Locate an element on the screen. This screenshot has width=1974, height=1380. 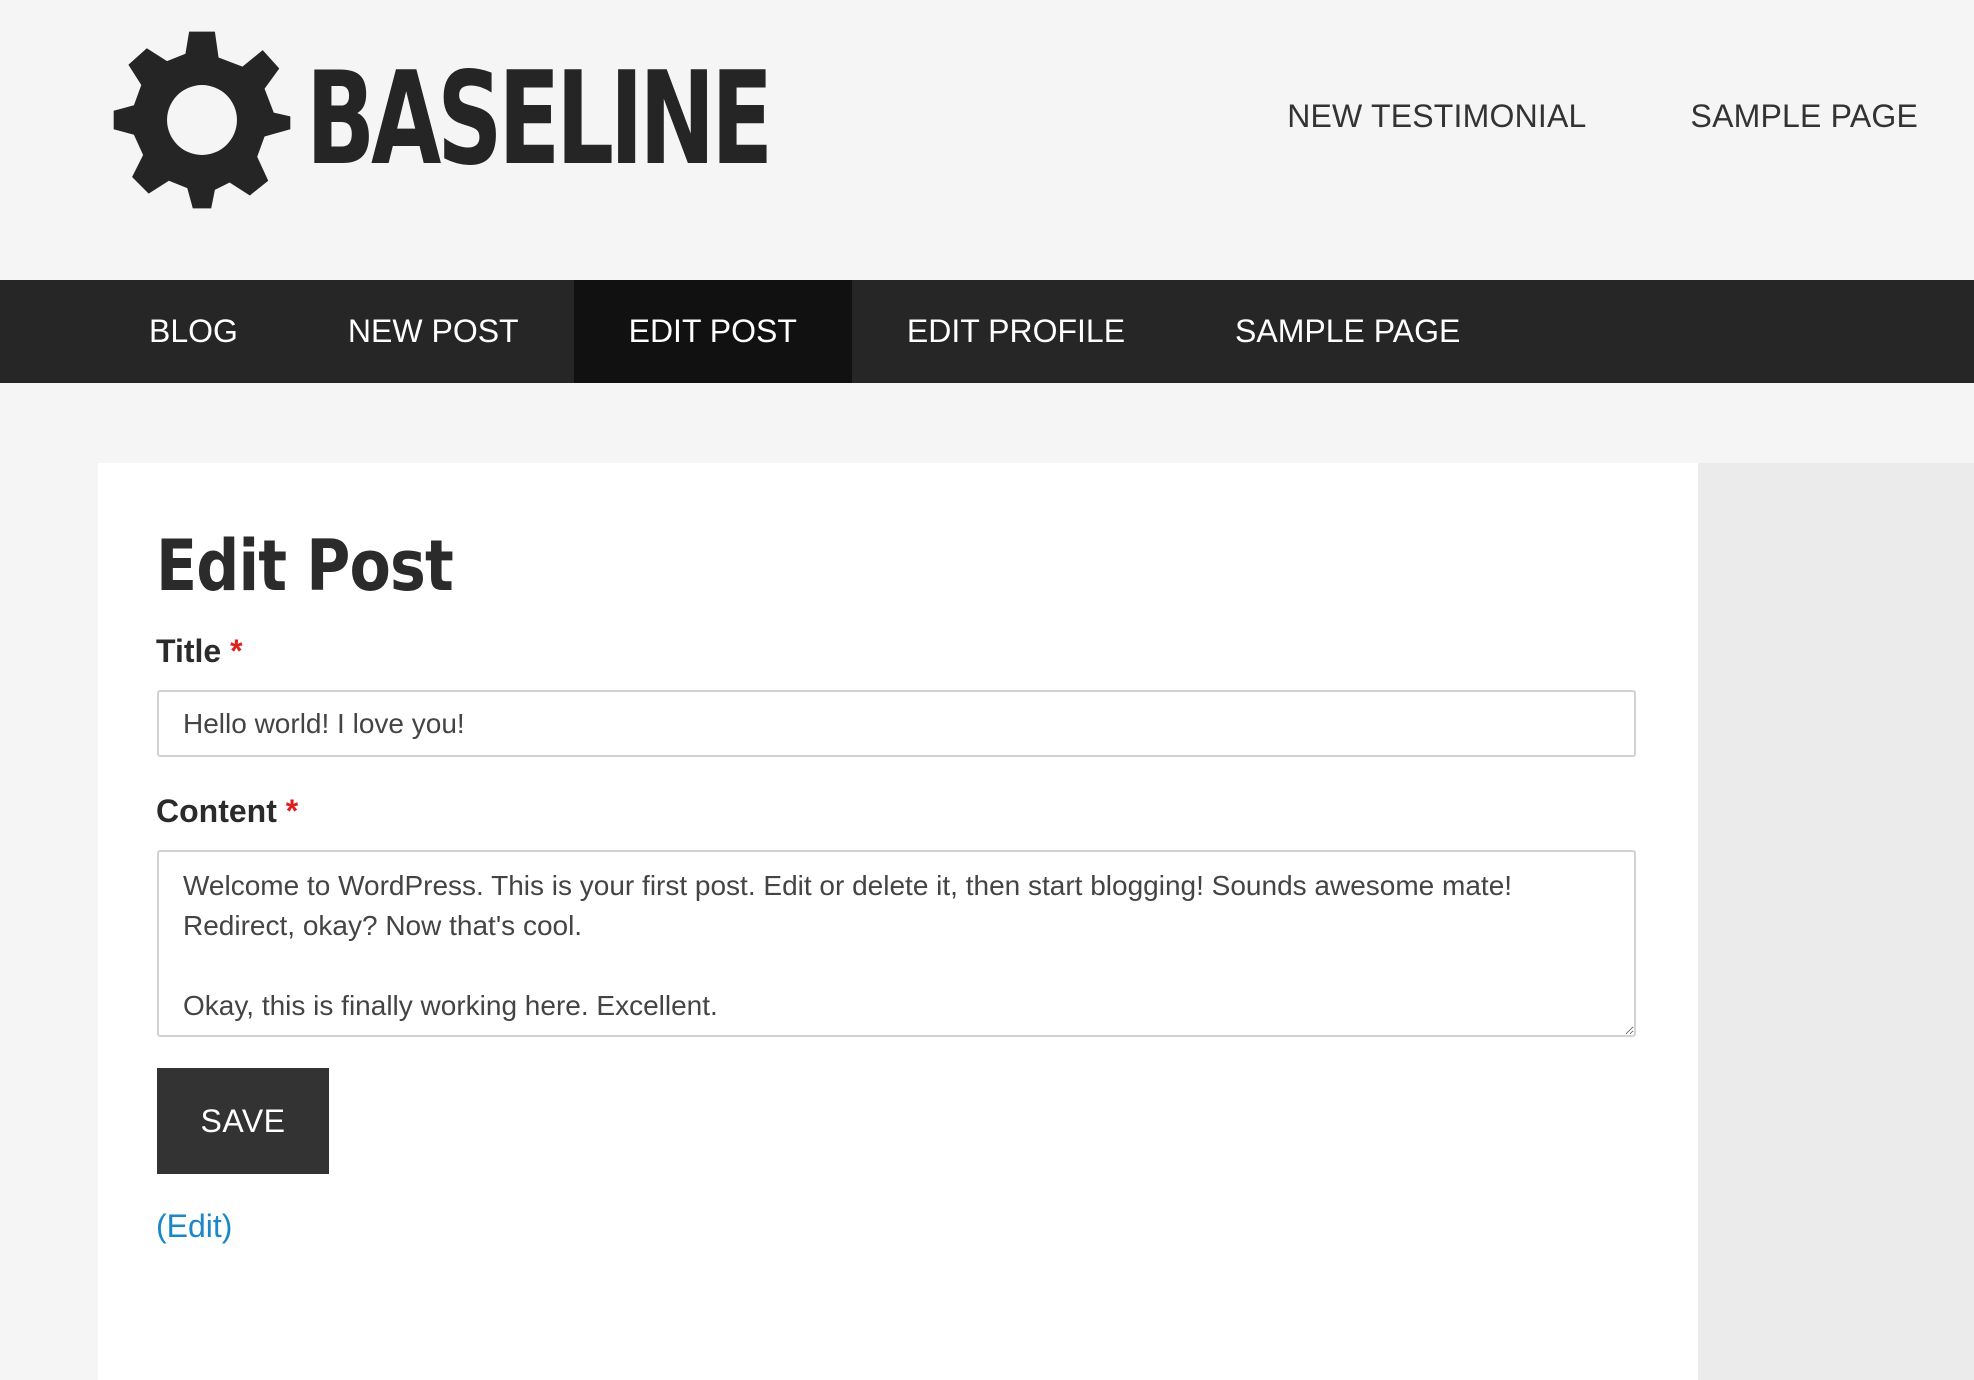
page-title: Edit Post is located at coordinates (305, 566).